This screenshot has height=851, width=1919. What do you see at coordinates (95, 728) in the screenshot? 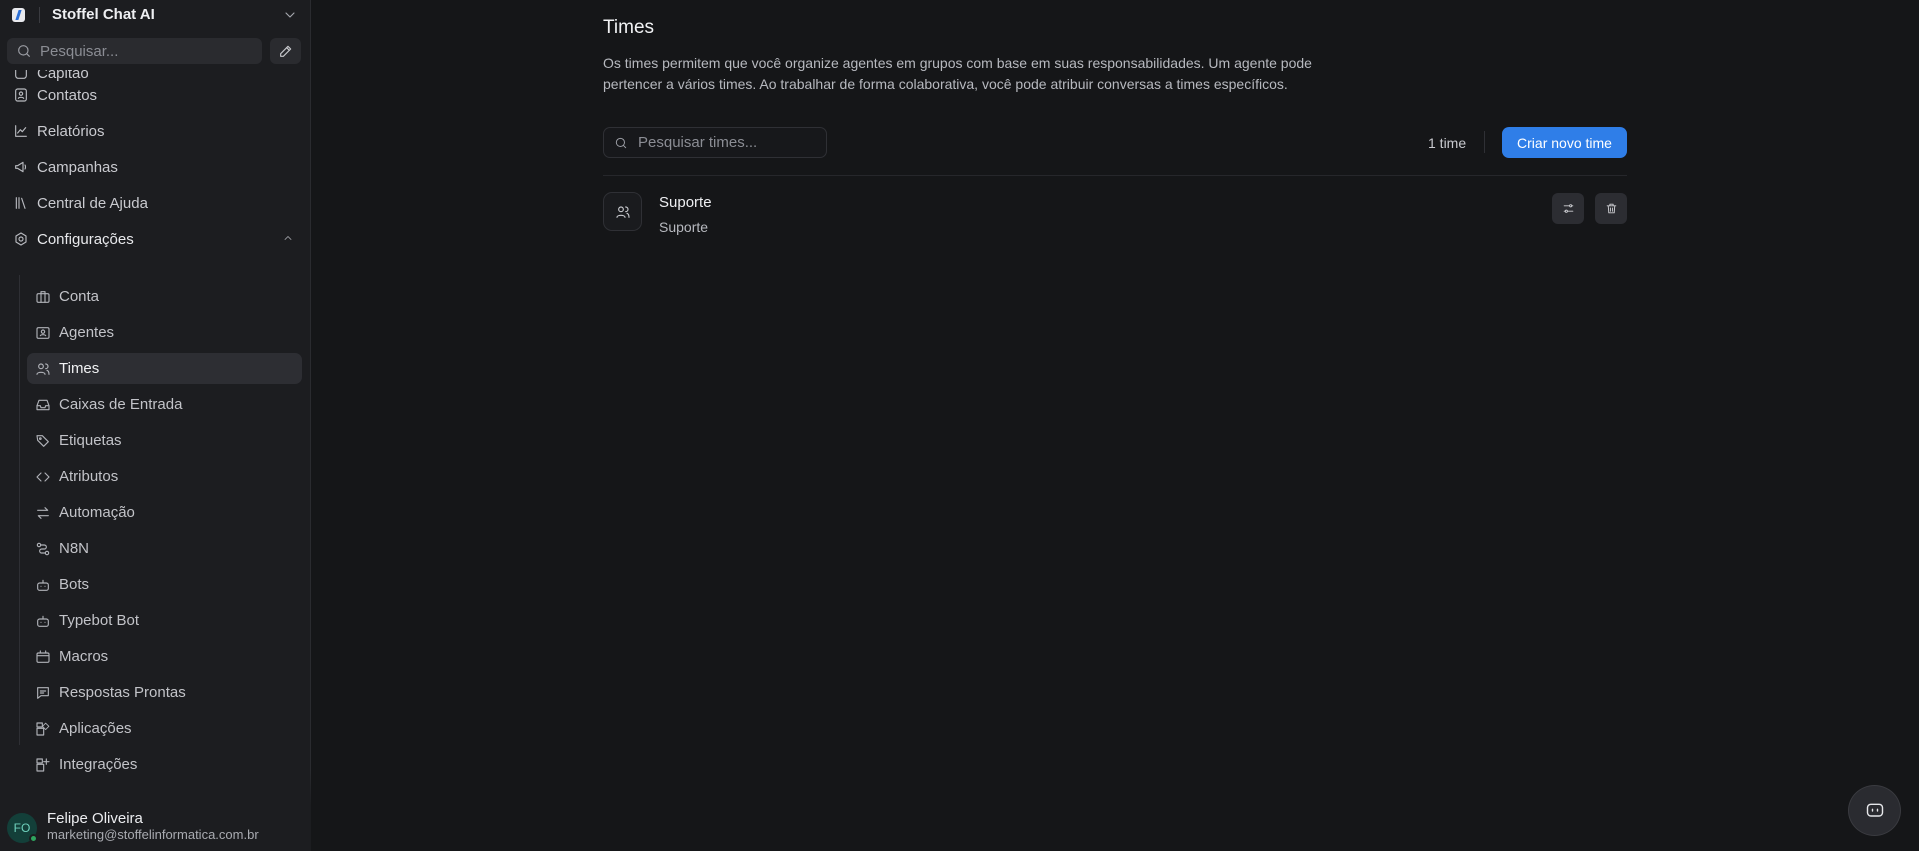
I see `sidebar-item-label: Aplicações` at bounding box center [95, 728].